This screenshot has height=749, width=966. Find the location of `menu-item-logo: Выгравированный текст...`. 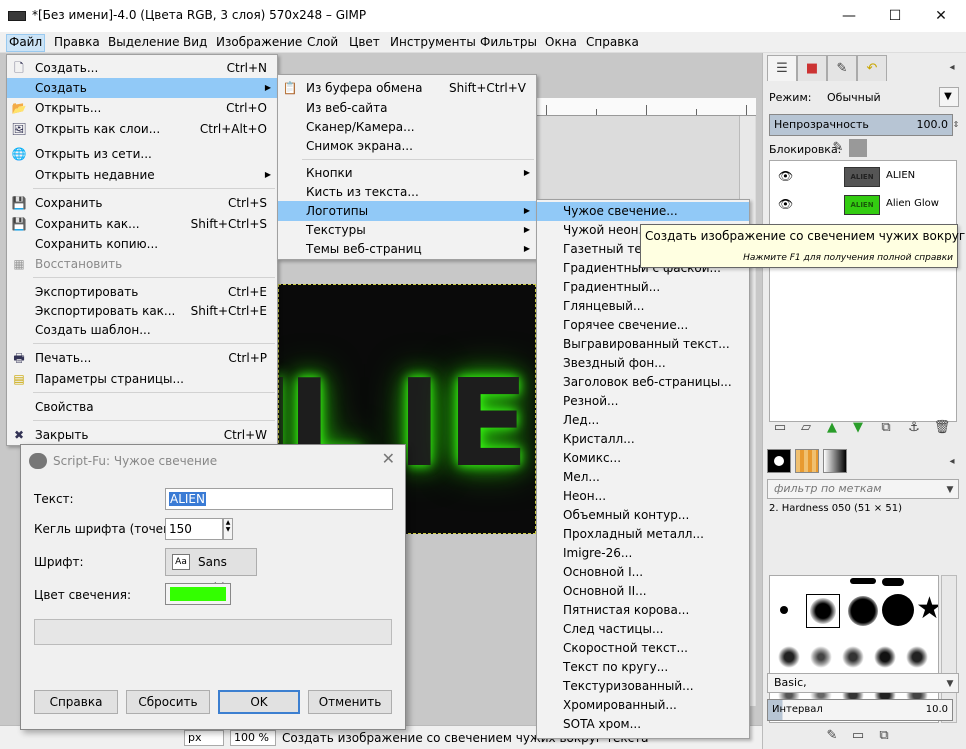

menu-item-logo: Выгравированный текст... is located at coordinates (643, 344).